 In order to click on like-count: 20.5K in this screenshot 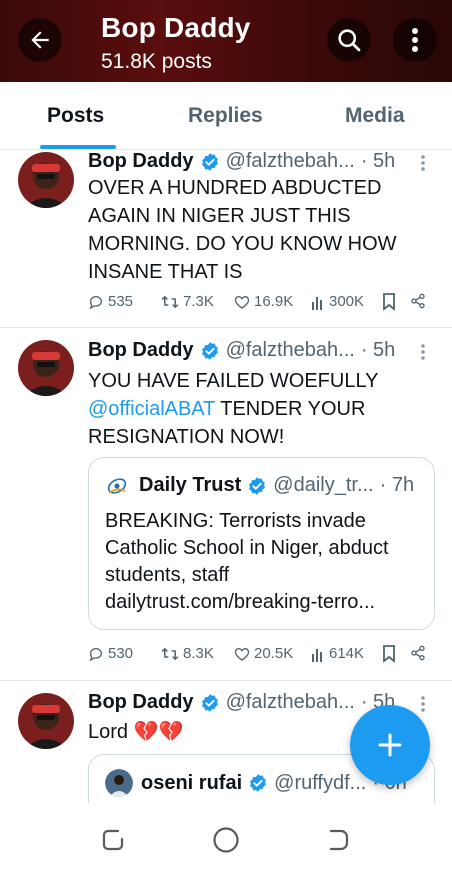, I will do `click(274, 653)`.